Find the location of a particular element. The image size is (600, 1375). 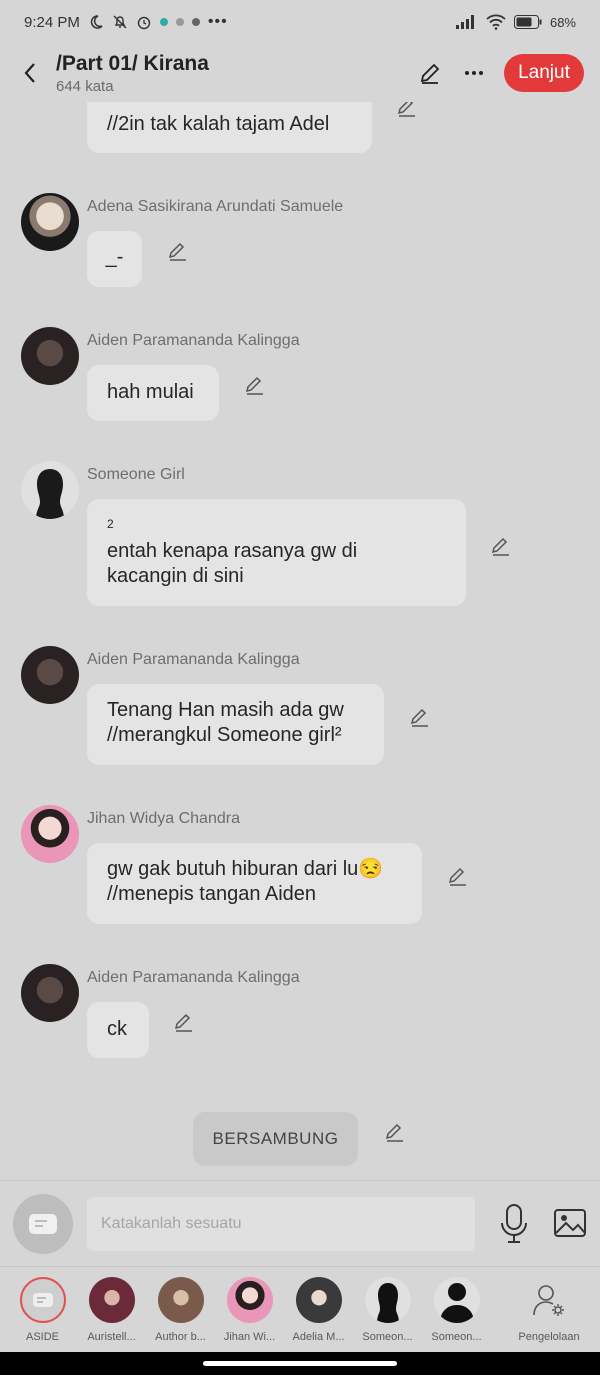

aside-toggle-button is located at coordinates (43, 1224).